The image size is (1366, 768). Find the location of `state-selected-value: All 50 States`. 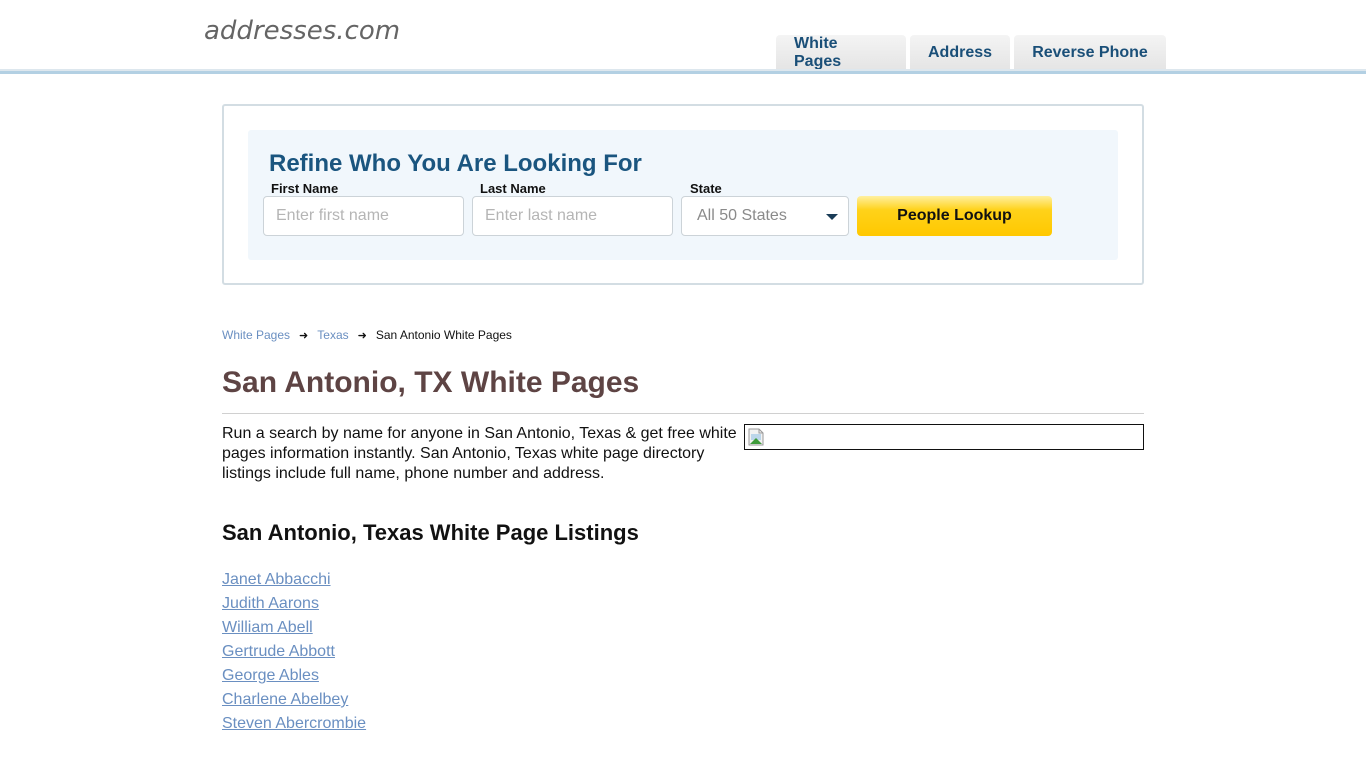

state-selected-value: All 50 States is located at coordinates (742, 215).